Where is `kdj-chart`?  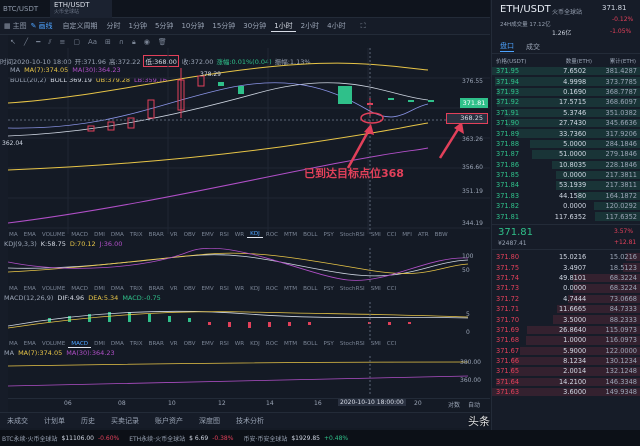 kdj-chart is located at coordinates (249, 266).